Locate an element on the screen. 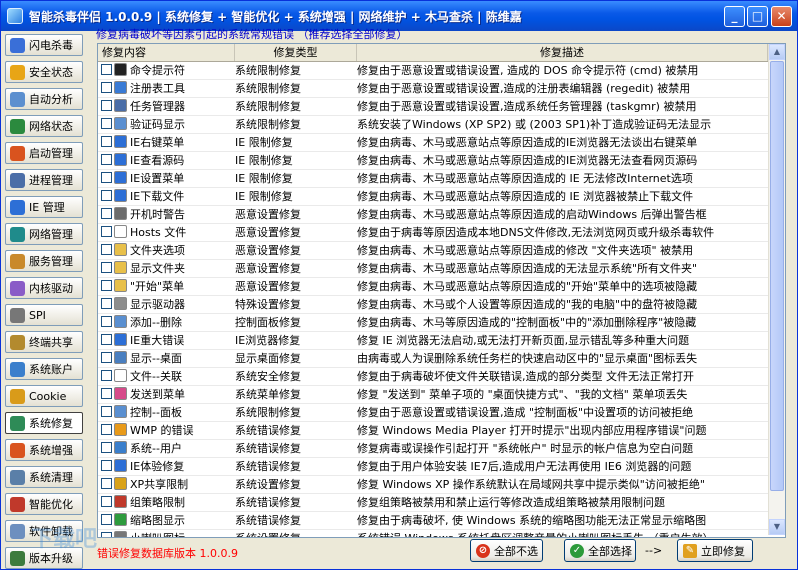 The image size is (798, 570). sidebar-item-5: 进程管理 is located at coordinates (44, 180).